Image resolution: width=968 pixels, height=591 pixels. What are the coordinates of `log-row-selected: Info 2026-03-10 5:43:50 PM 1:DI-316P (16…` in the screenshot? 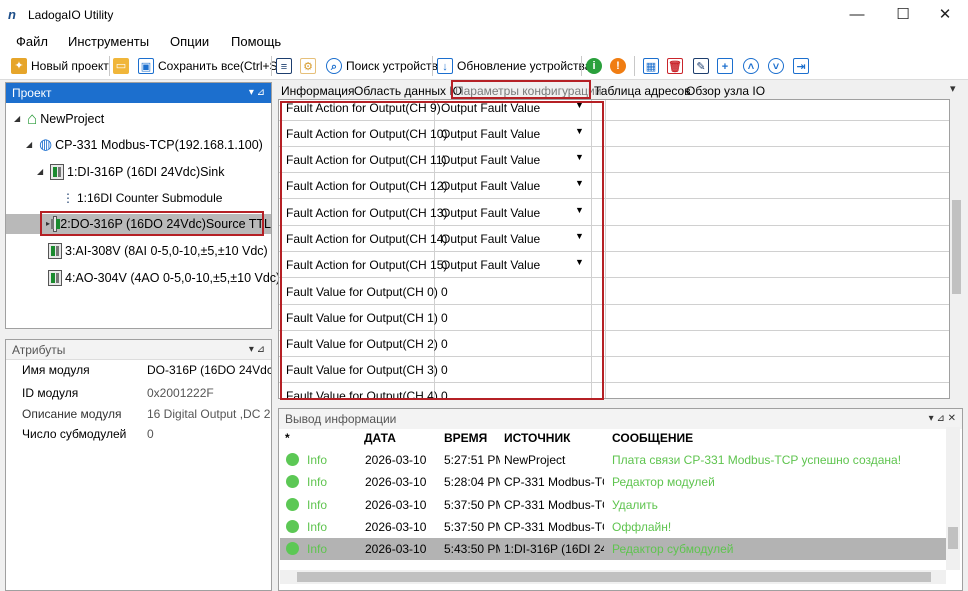 It's located at (613, 549).